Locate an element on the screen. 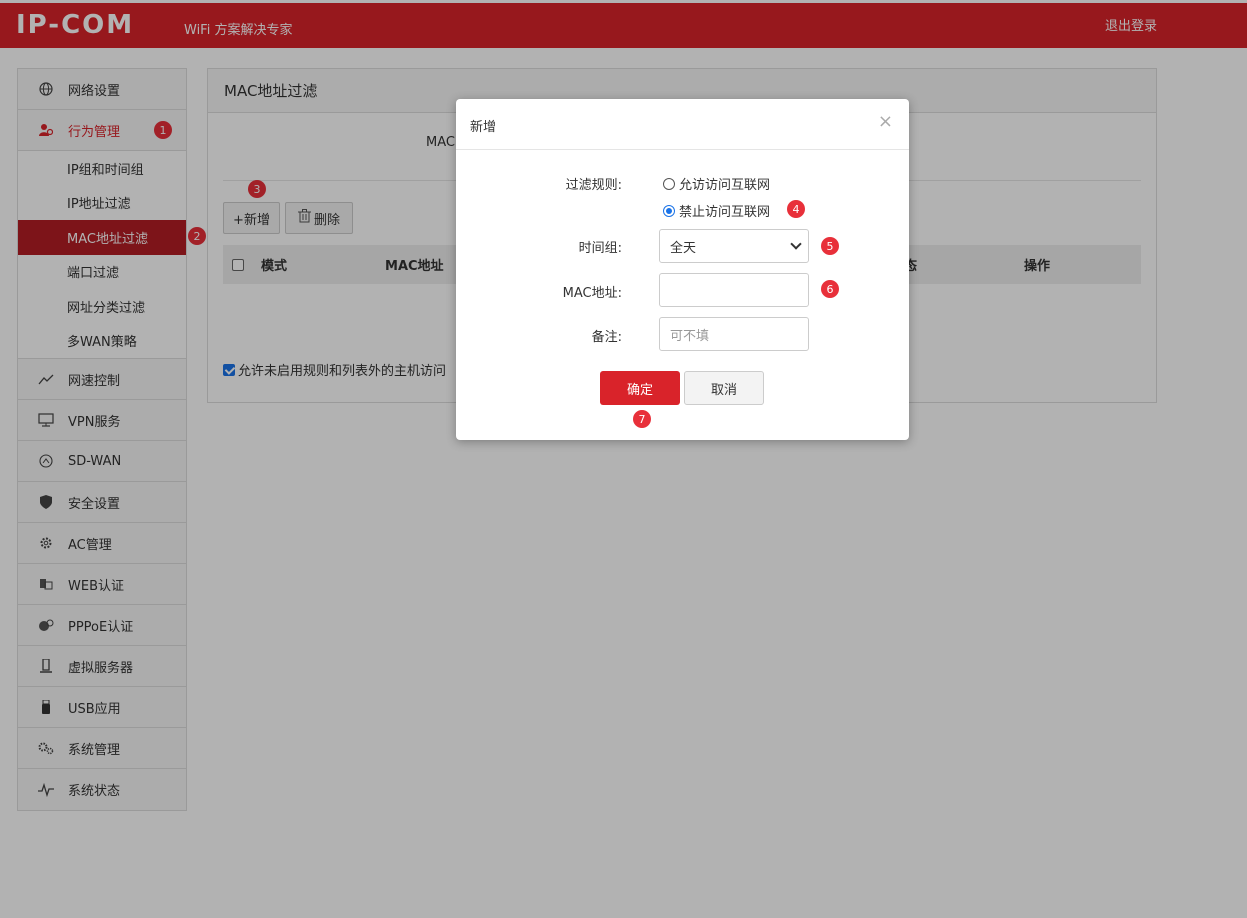  radio-deny: 禁止访问互联网 is located at coordinates (716, 210).